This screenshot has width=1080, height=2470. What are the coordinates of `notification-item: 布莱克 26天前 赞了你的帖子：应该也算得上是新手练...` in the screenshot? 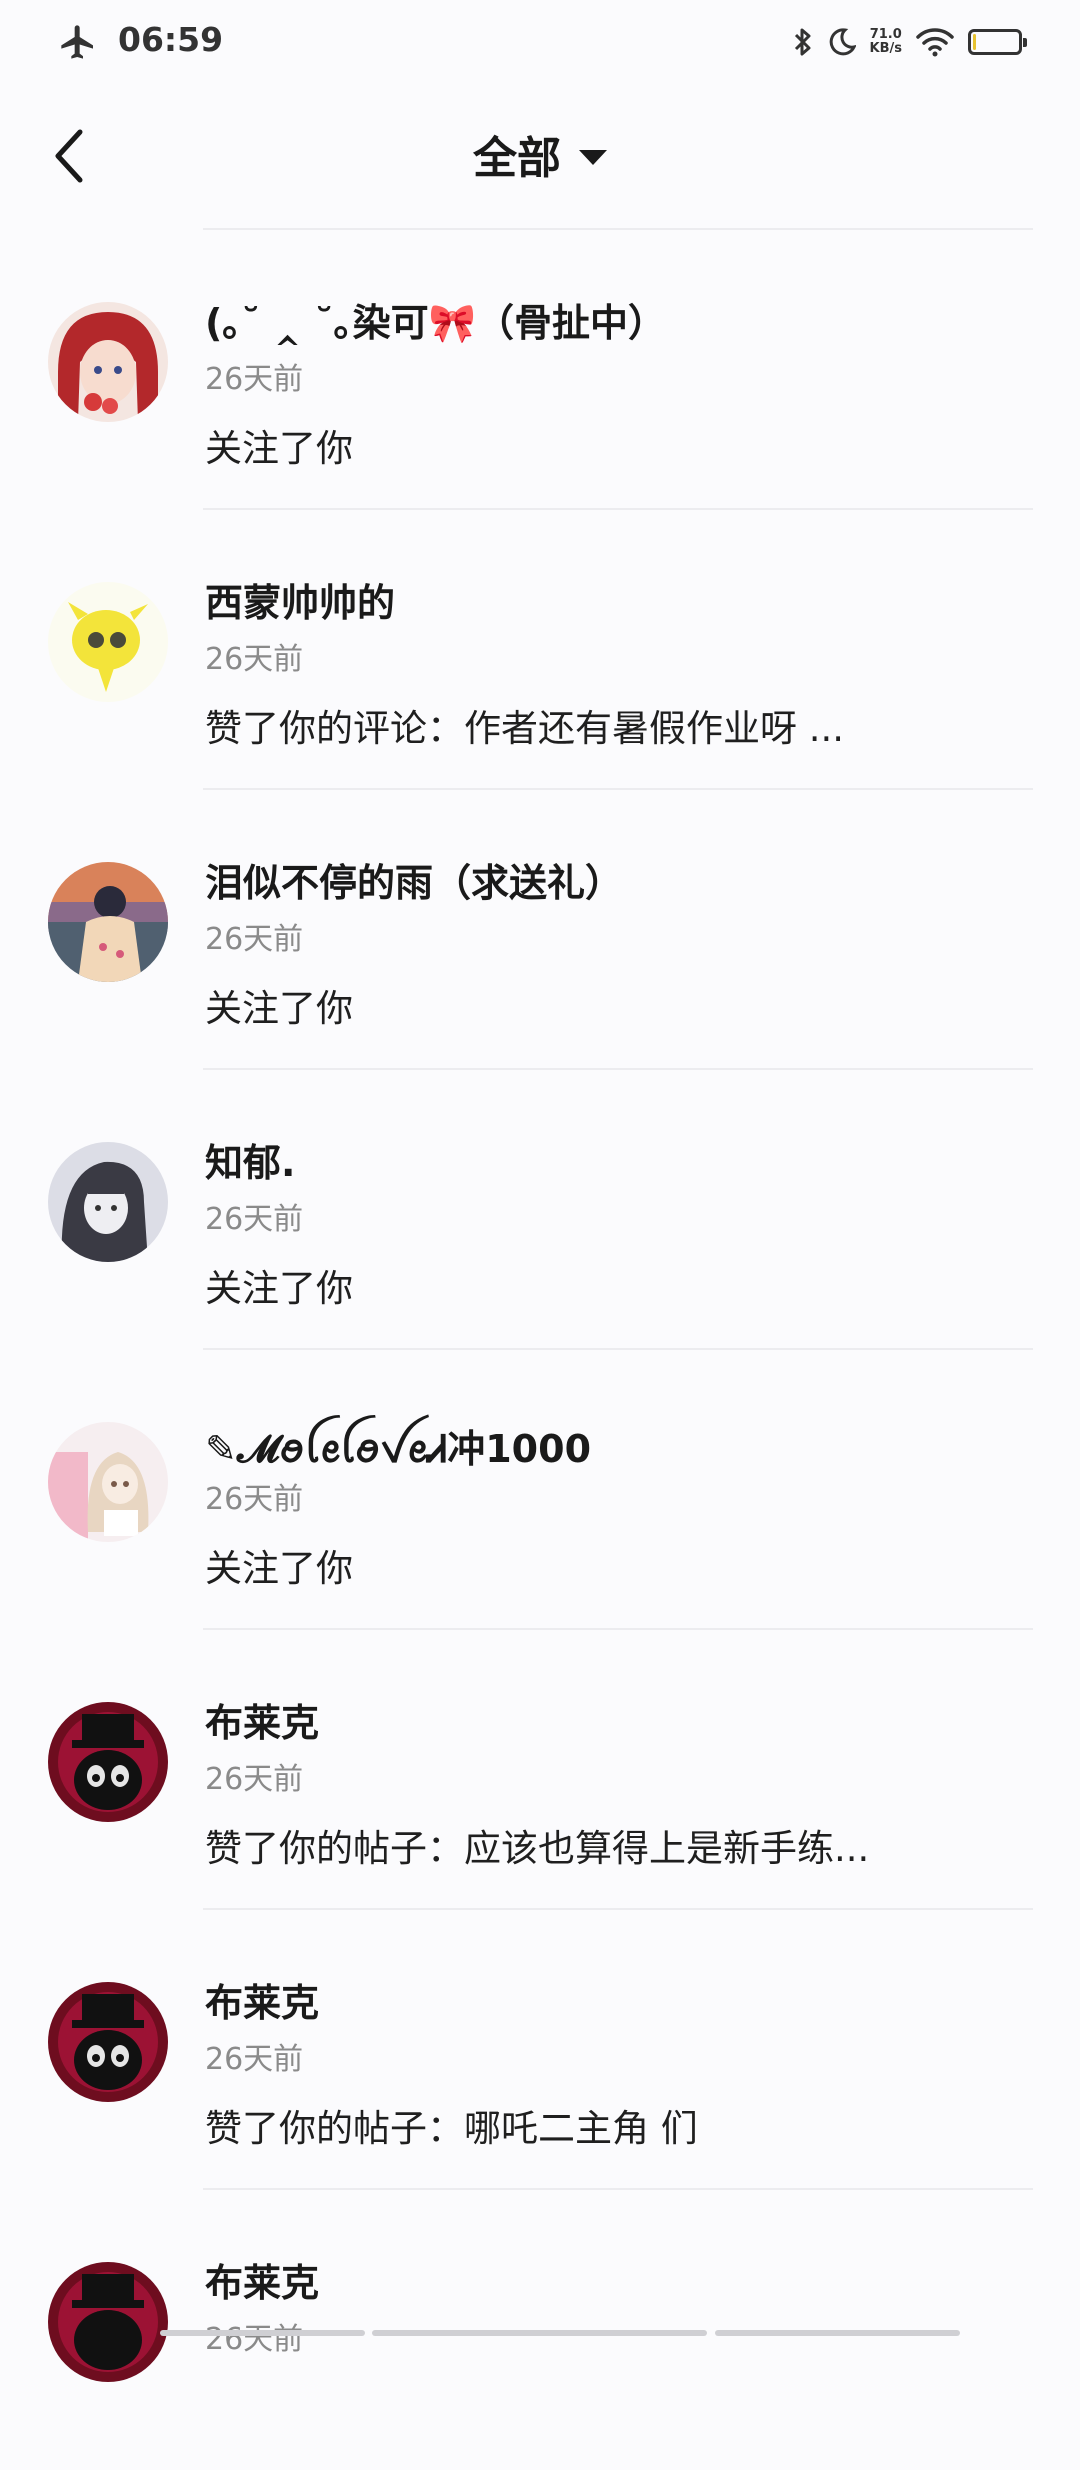 It's located at (540, 1770).